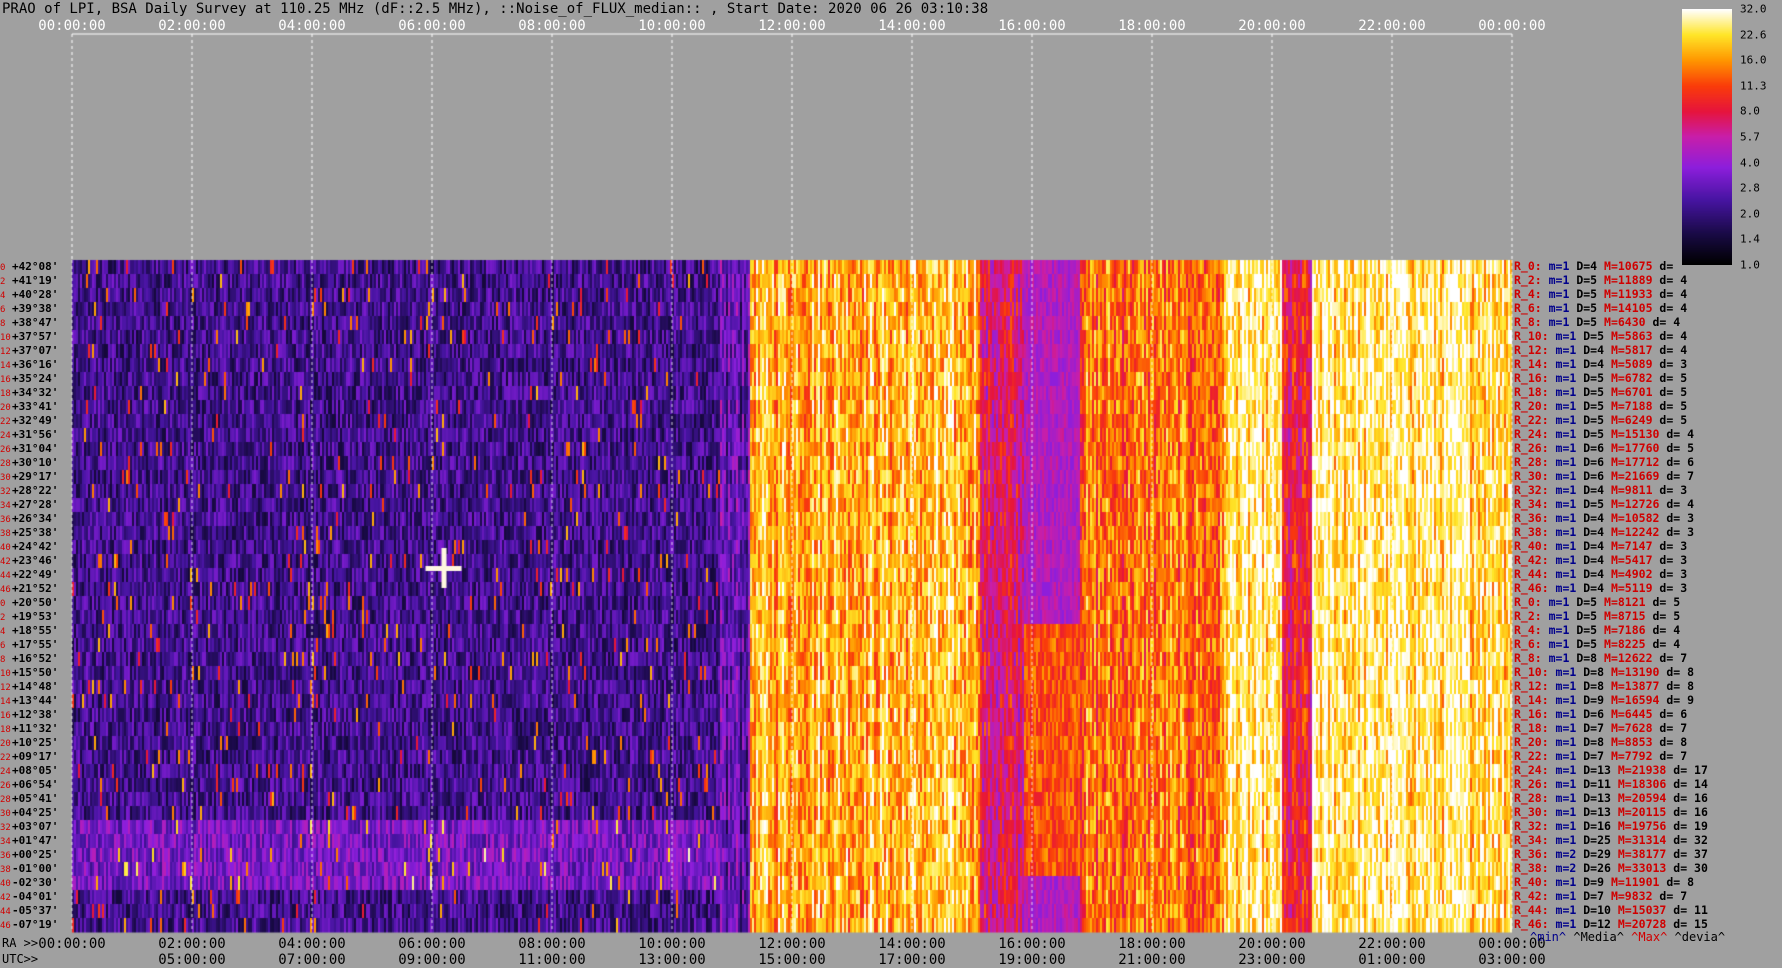  Describe the element at coordinates (192, 960) in the screenshot. I see `axis-tick-label: 05:00:00` at that location.